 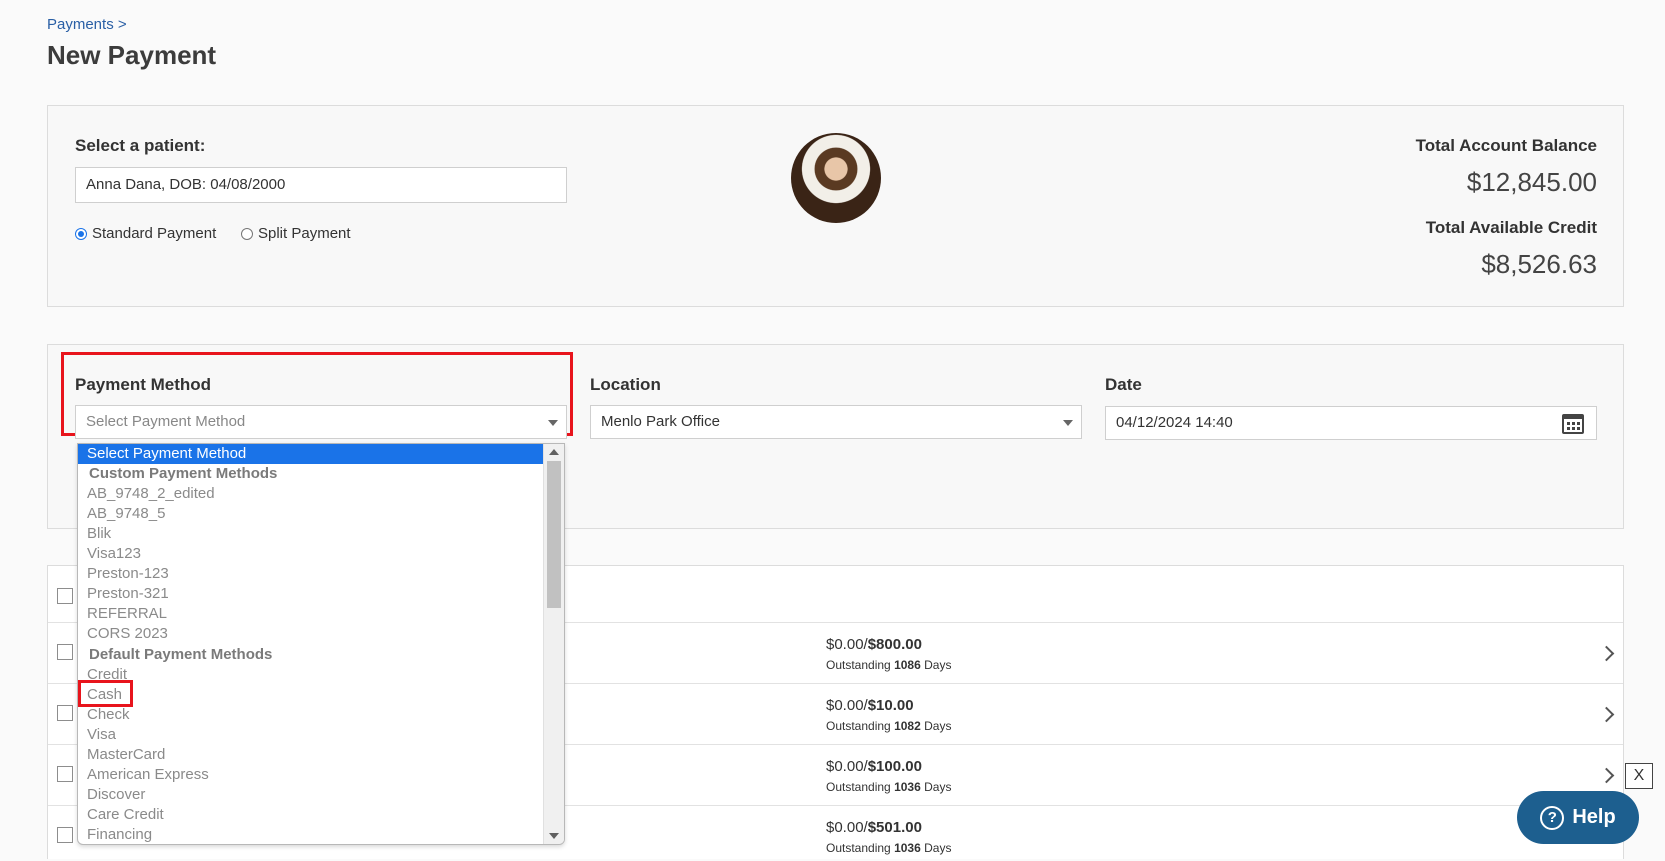 I want to click on dropdown-option: American Express, so click(x=311, y=775).